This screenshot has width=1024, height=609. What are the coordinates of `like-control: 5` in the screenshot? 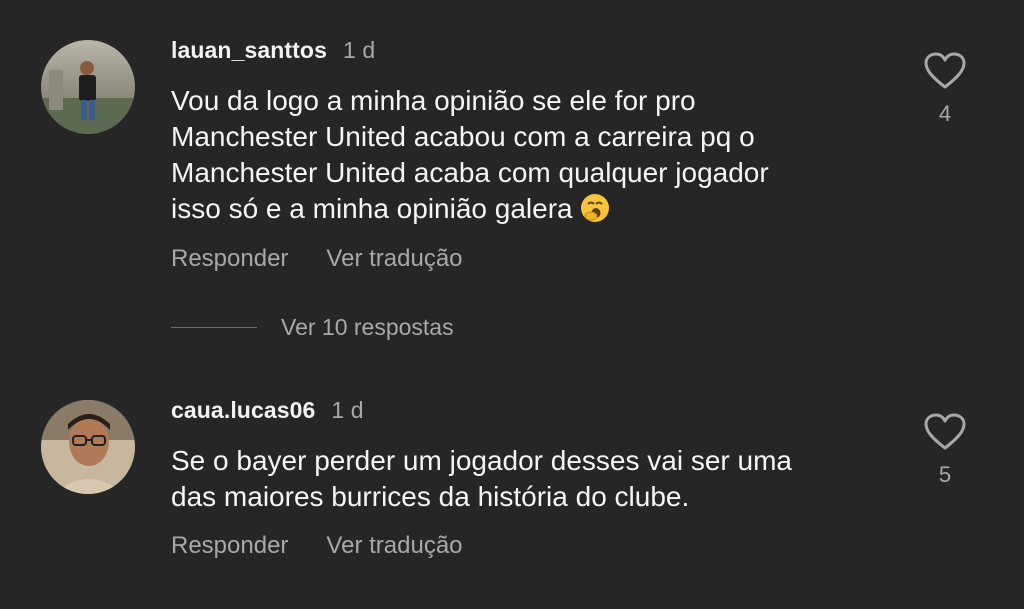 It's located at (945, 450).